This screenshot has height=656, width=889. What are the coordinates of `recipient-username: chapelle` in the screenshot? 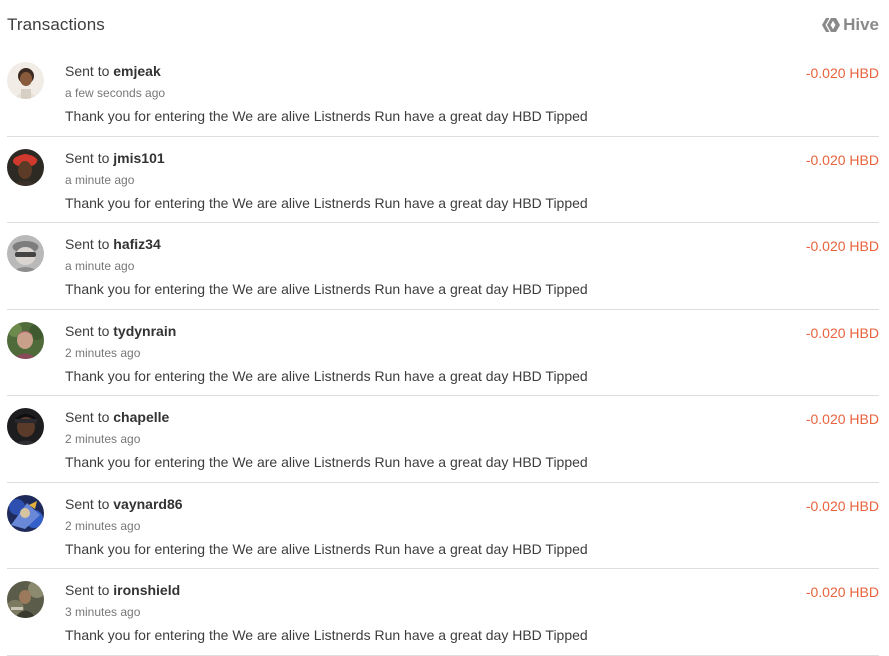 It's located at (141, 417).